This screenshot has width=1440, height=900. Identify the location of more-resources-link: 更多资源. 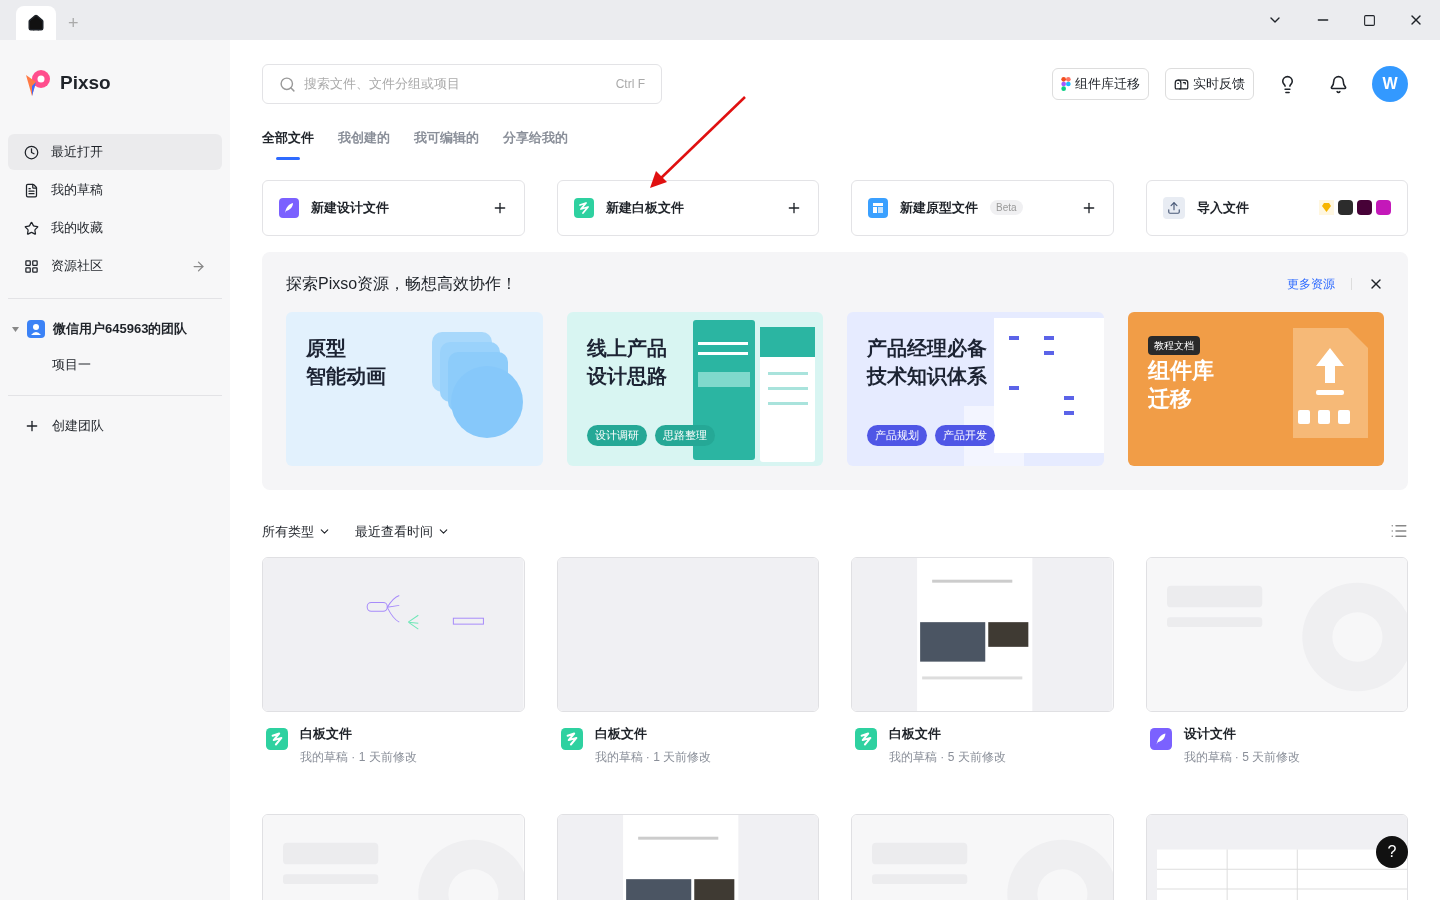
(1311, 283).